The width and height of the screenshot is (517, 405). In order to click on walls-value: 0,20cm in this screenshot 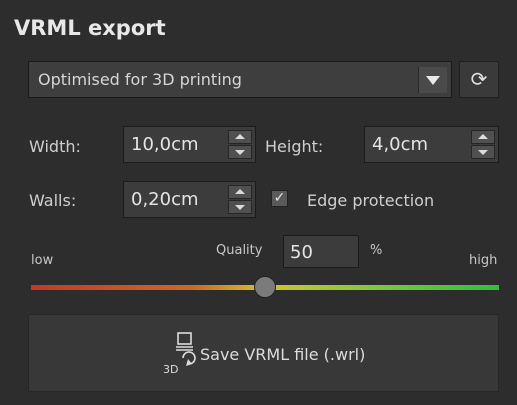, I will do `click(165, 199)`.